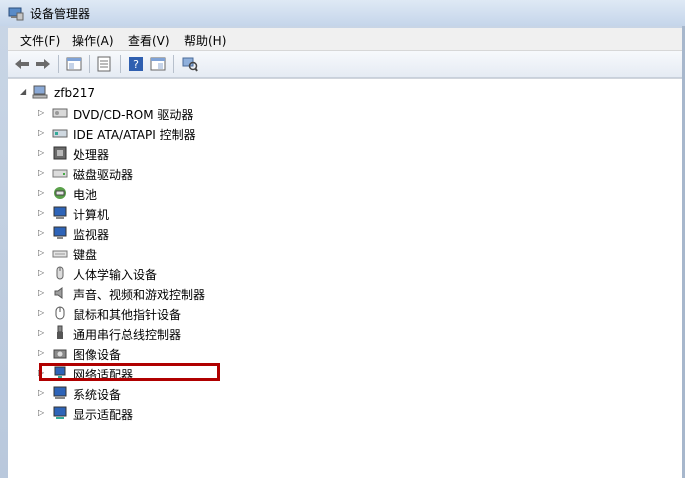 The image size is (685, 478). I want to click on help-icon: ?, so click(136, 64).